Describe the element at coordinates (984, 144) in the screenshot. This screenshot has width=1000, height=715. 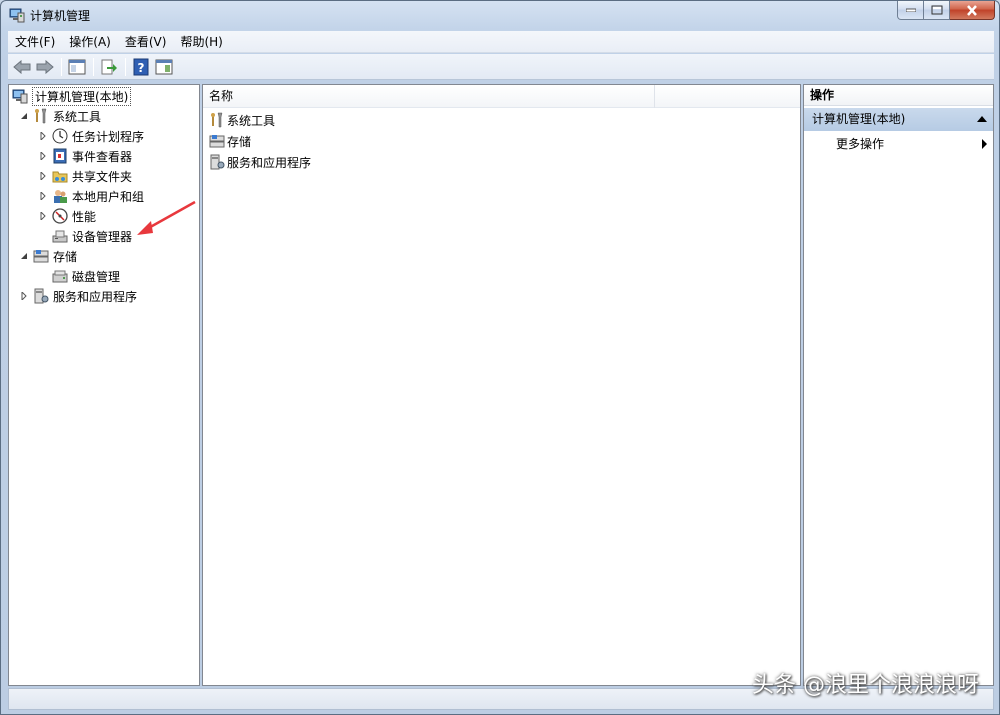
I see `submenu-arrow-icon` at that location.